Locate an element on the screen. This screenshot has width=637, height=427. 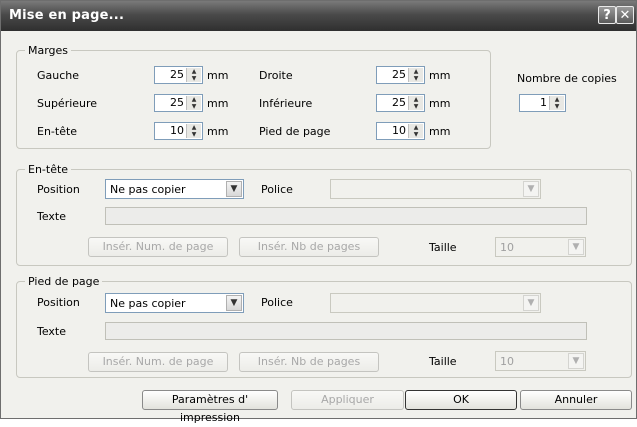
bottom-margin-value: 25 is located at coordinates (399, 102).